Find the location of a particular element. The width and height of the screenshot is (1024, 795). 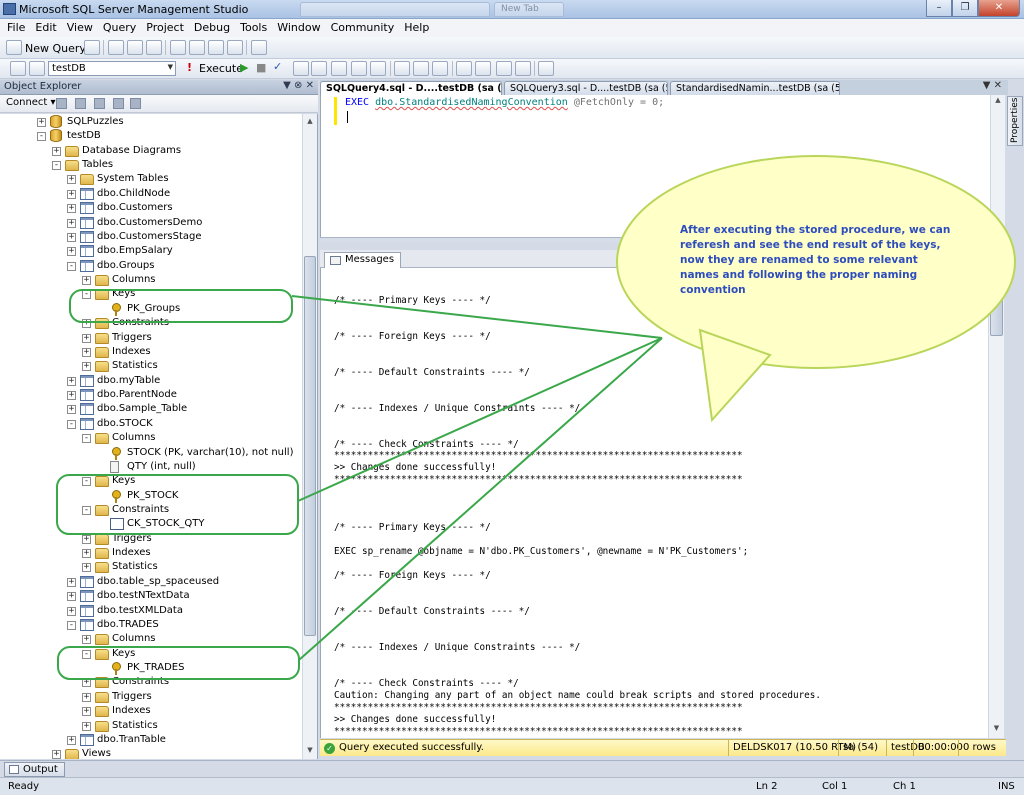

menu-window: Window is located at coordinates (298, 28).